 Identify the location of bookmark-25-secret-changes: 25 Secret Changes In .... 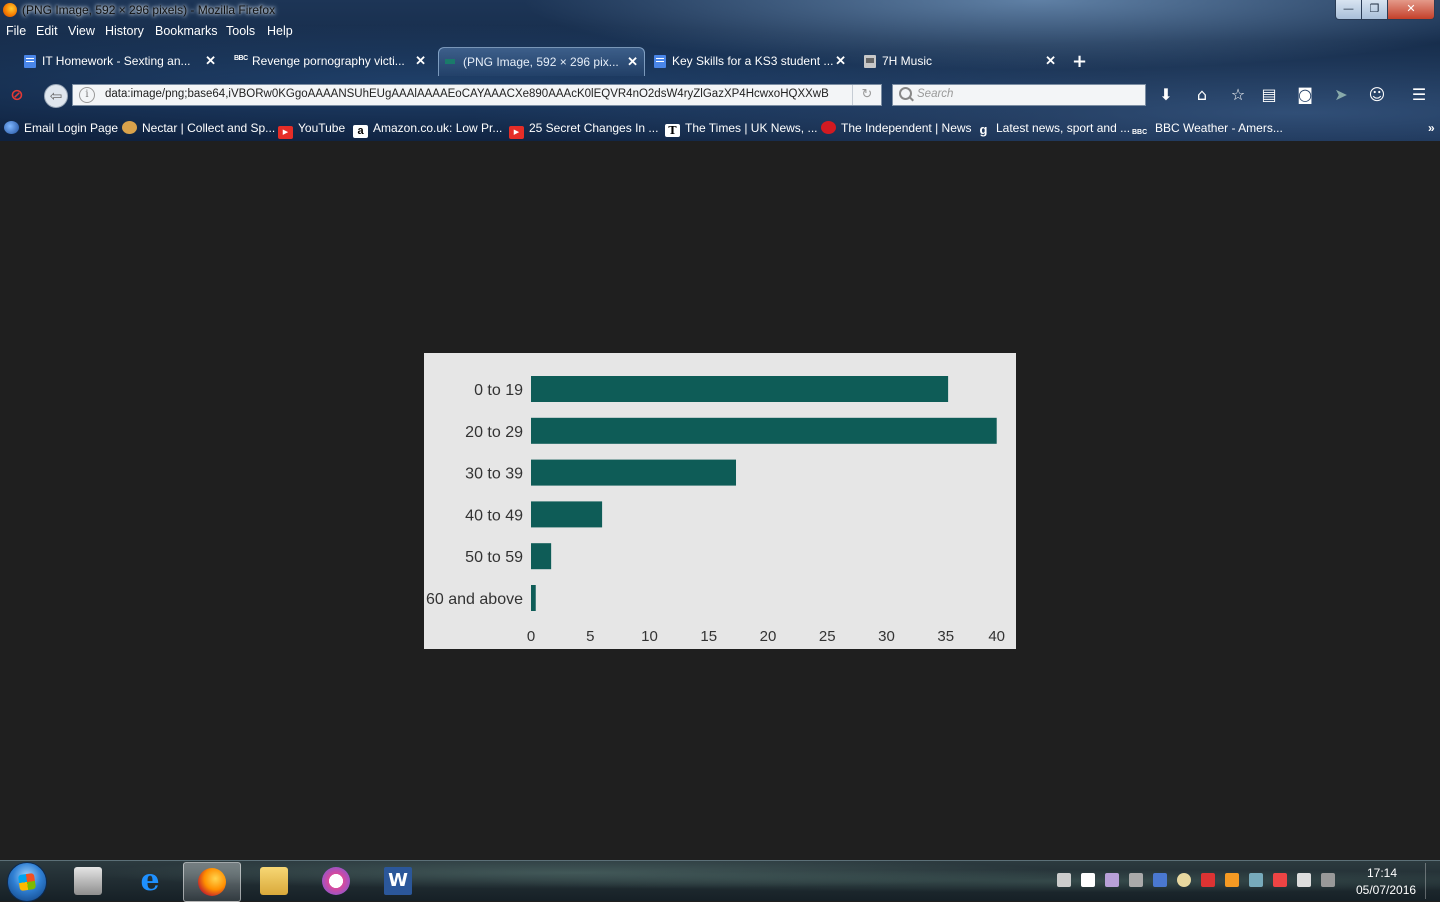
(583, 130).